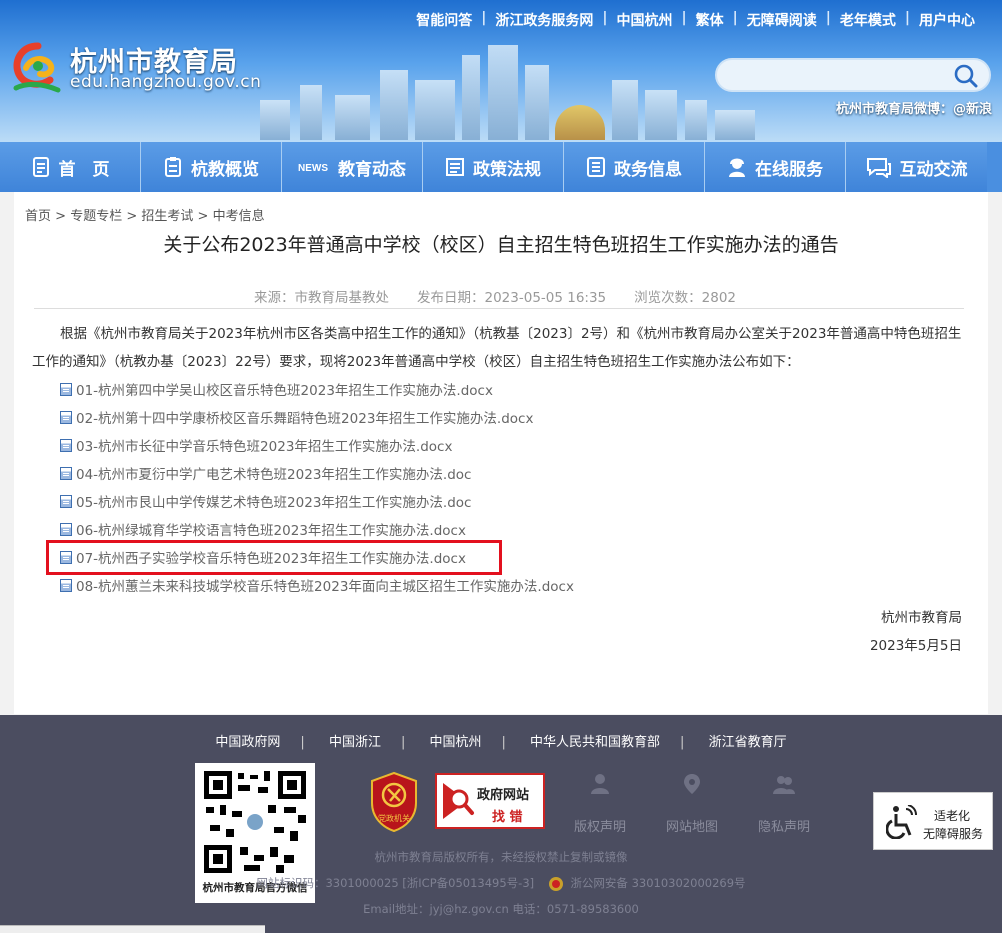  I want to click on attachment-name: 03-杭州市长征中学音乐特色班2023年招生工作实施办法.docx, so click(264, 447).